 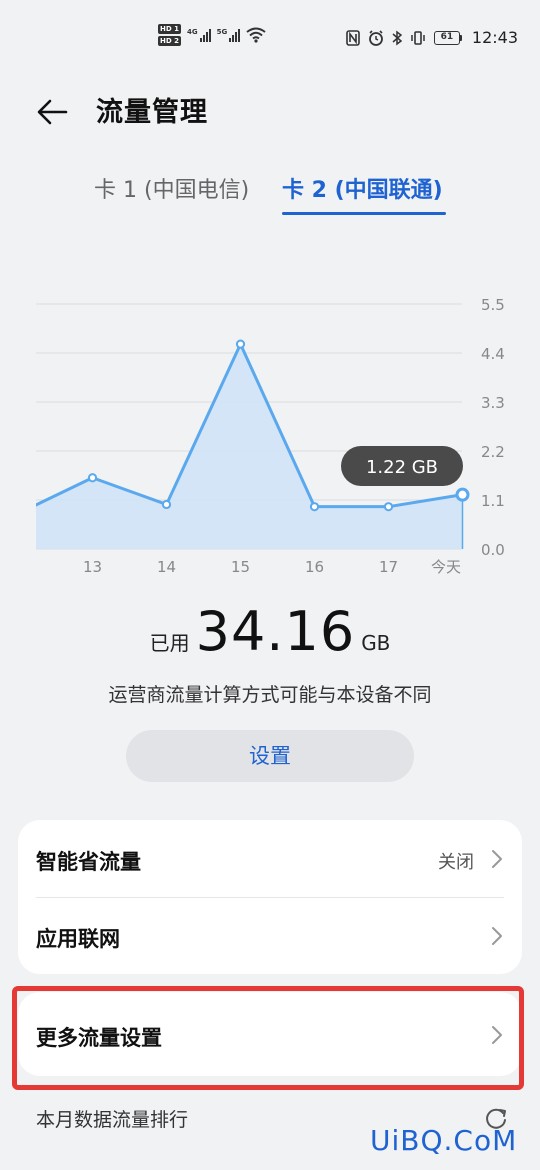 I want to click on page-title: 流量管理, so click(x=152, y=112).